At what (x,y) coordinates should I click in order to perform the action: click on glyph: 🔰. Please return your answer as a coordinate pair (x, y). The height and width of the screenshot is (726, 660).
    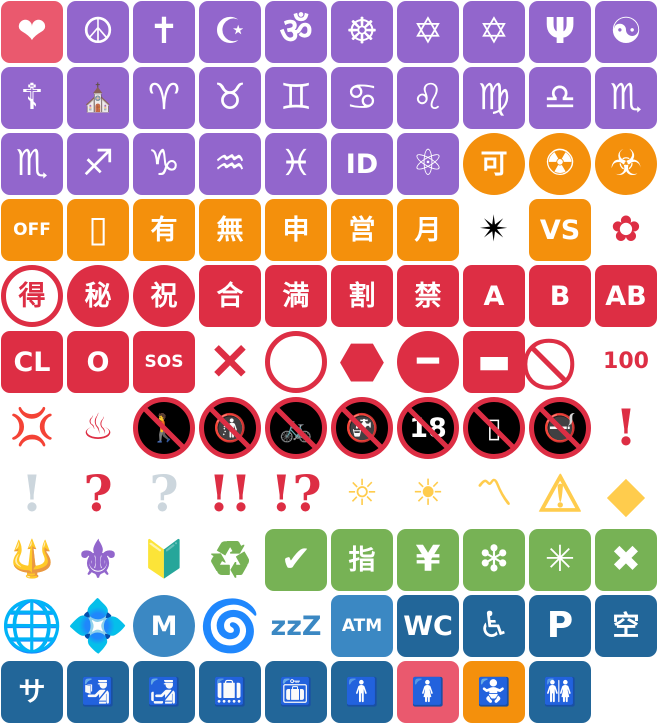
    Looking at the image, I should click on (164, 559).